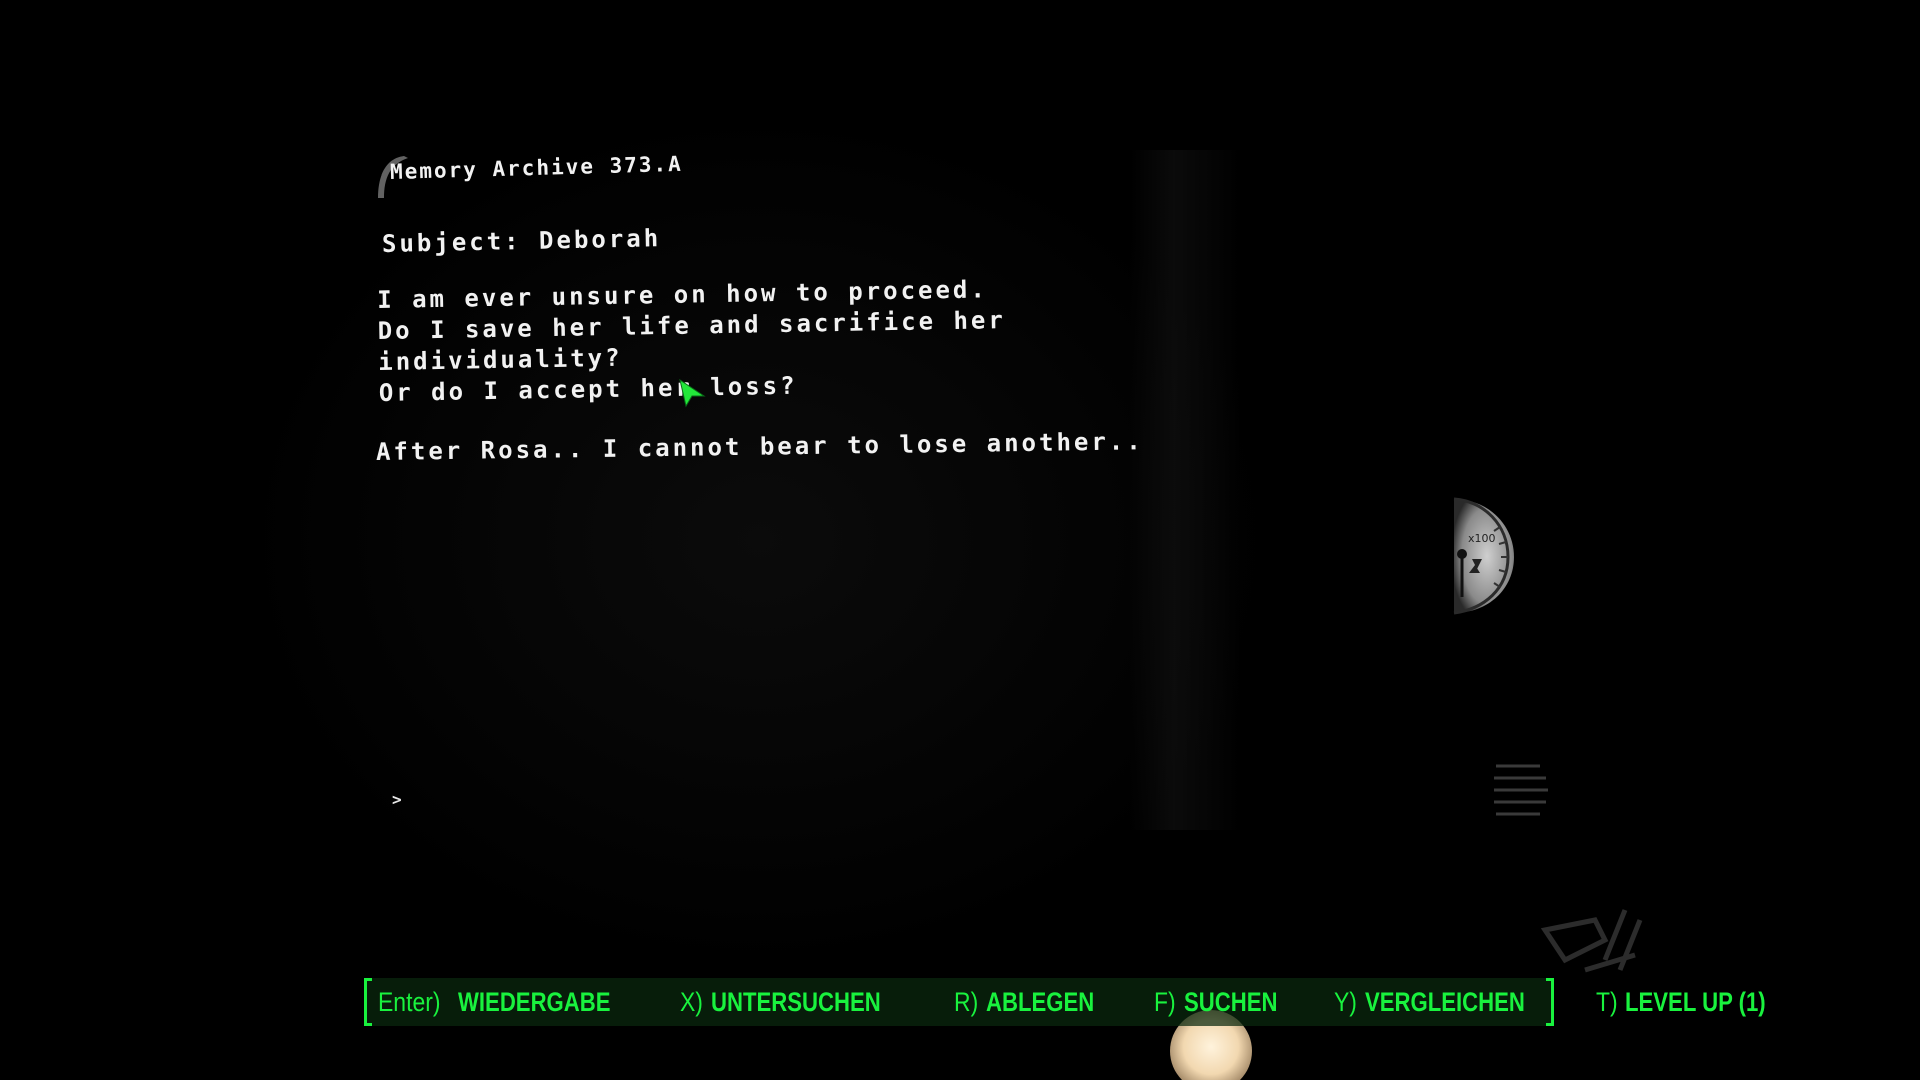  I want to click on hint-label: UNTERSUCHEN, so click(795, 1001).